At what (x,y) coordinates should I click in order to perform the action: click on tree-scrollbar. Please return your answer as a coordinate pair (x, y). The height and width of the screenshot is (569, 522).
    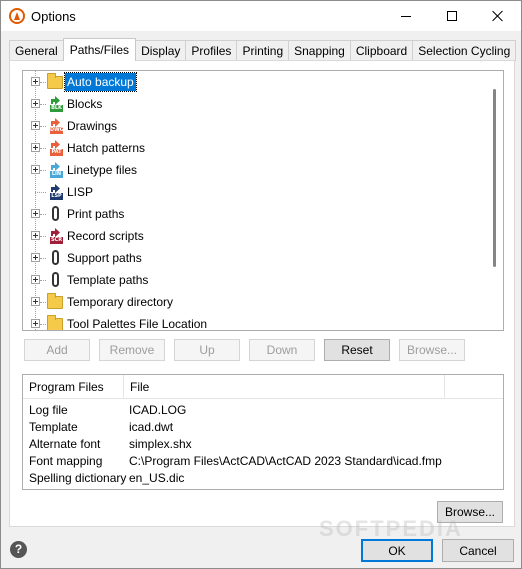
    Looking at the image, I should click on (495, 200).